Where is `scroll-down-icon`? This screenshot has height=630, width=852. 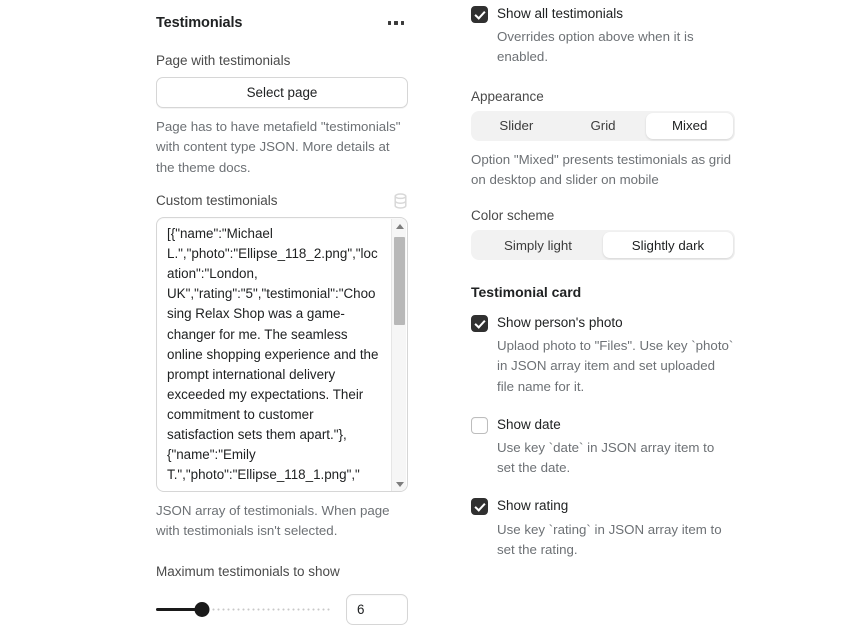
scroll-down-icon is located at coordinates (399, 484).